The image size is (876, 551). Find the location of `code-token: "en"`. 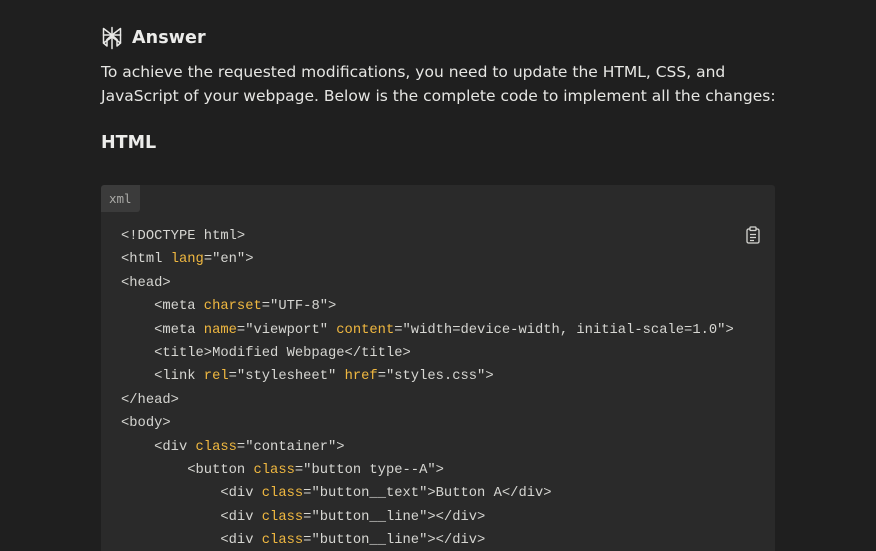

code-token: "en" is located at coordinates (229, 260).